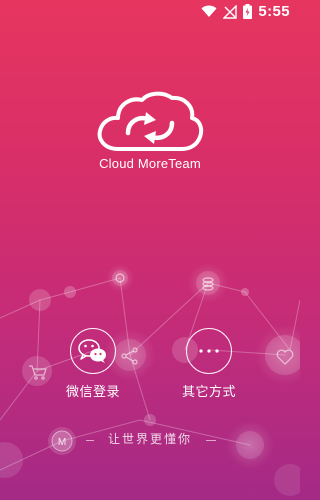 This screenshot has width=320, height=500. I want to click on app-logo, so click(150, 122).